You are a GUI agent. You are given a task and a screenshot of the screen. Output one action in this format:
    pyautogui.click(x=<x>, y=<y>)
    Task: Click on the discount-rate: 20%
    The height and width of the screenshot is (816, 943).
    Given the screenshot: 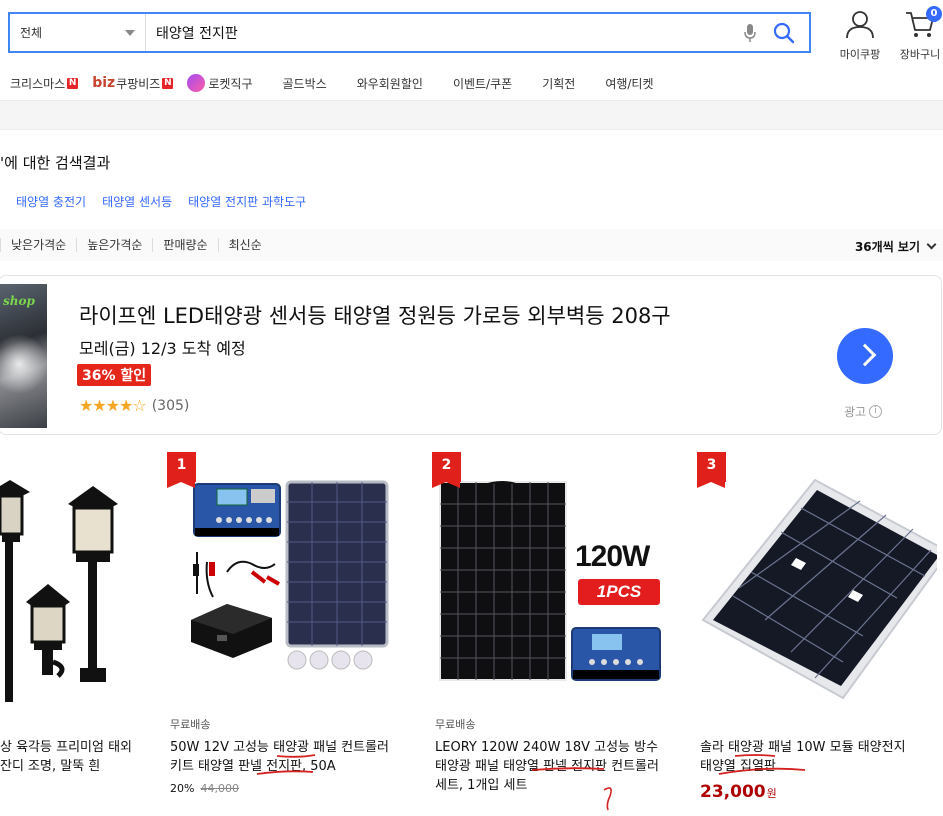 What is the action you would take?
    pyautogui.click(x=182, y=788)
    